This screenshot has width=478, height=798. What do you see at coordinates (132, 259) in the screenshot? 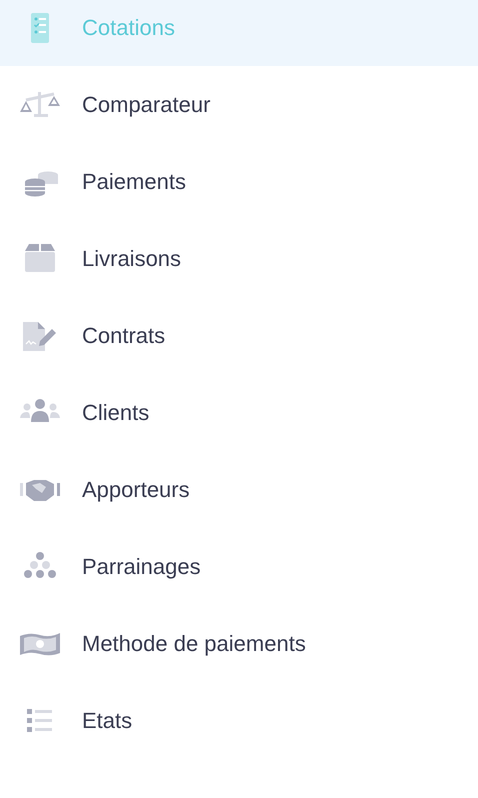
I see `menu-label: Livraisons` at bounding box center [132, 259].